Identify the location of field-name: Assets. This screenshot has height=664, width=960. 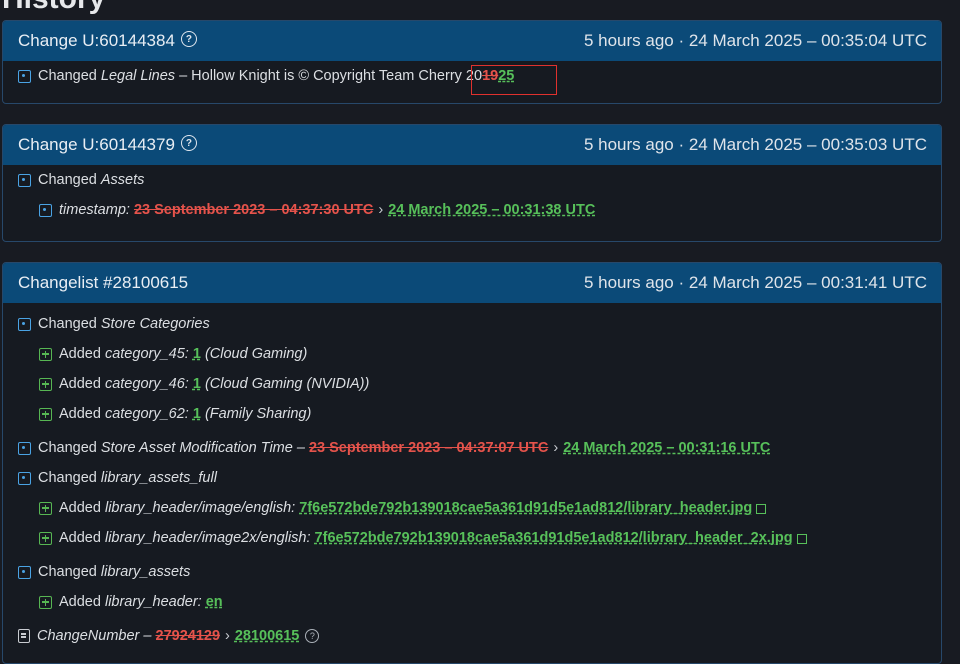
(122, 180).